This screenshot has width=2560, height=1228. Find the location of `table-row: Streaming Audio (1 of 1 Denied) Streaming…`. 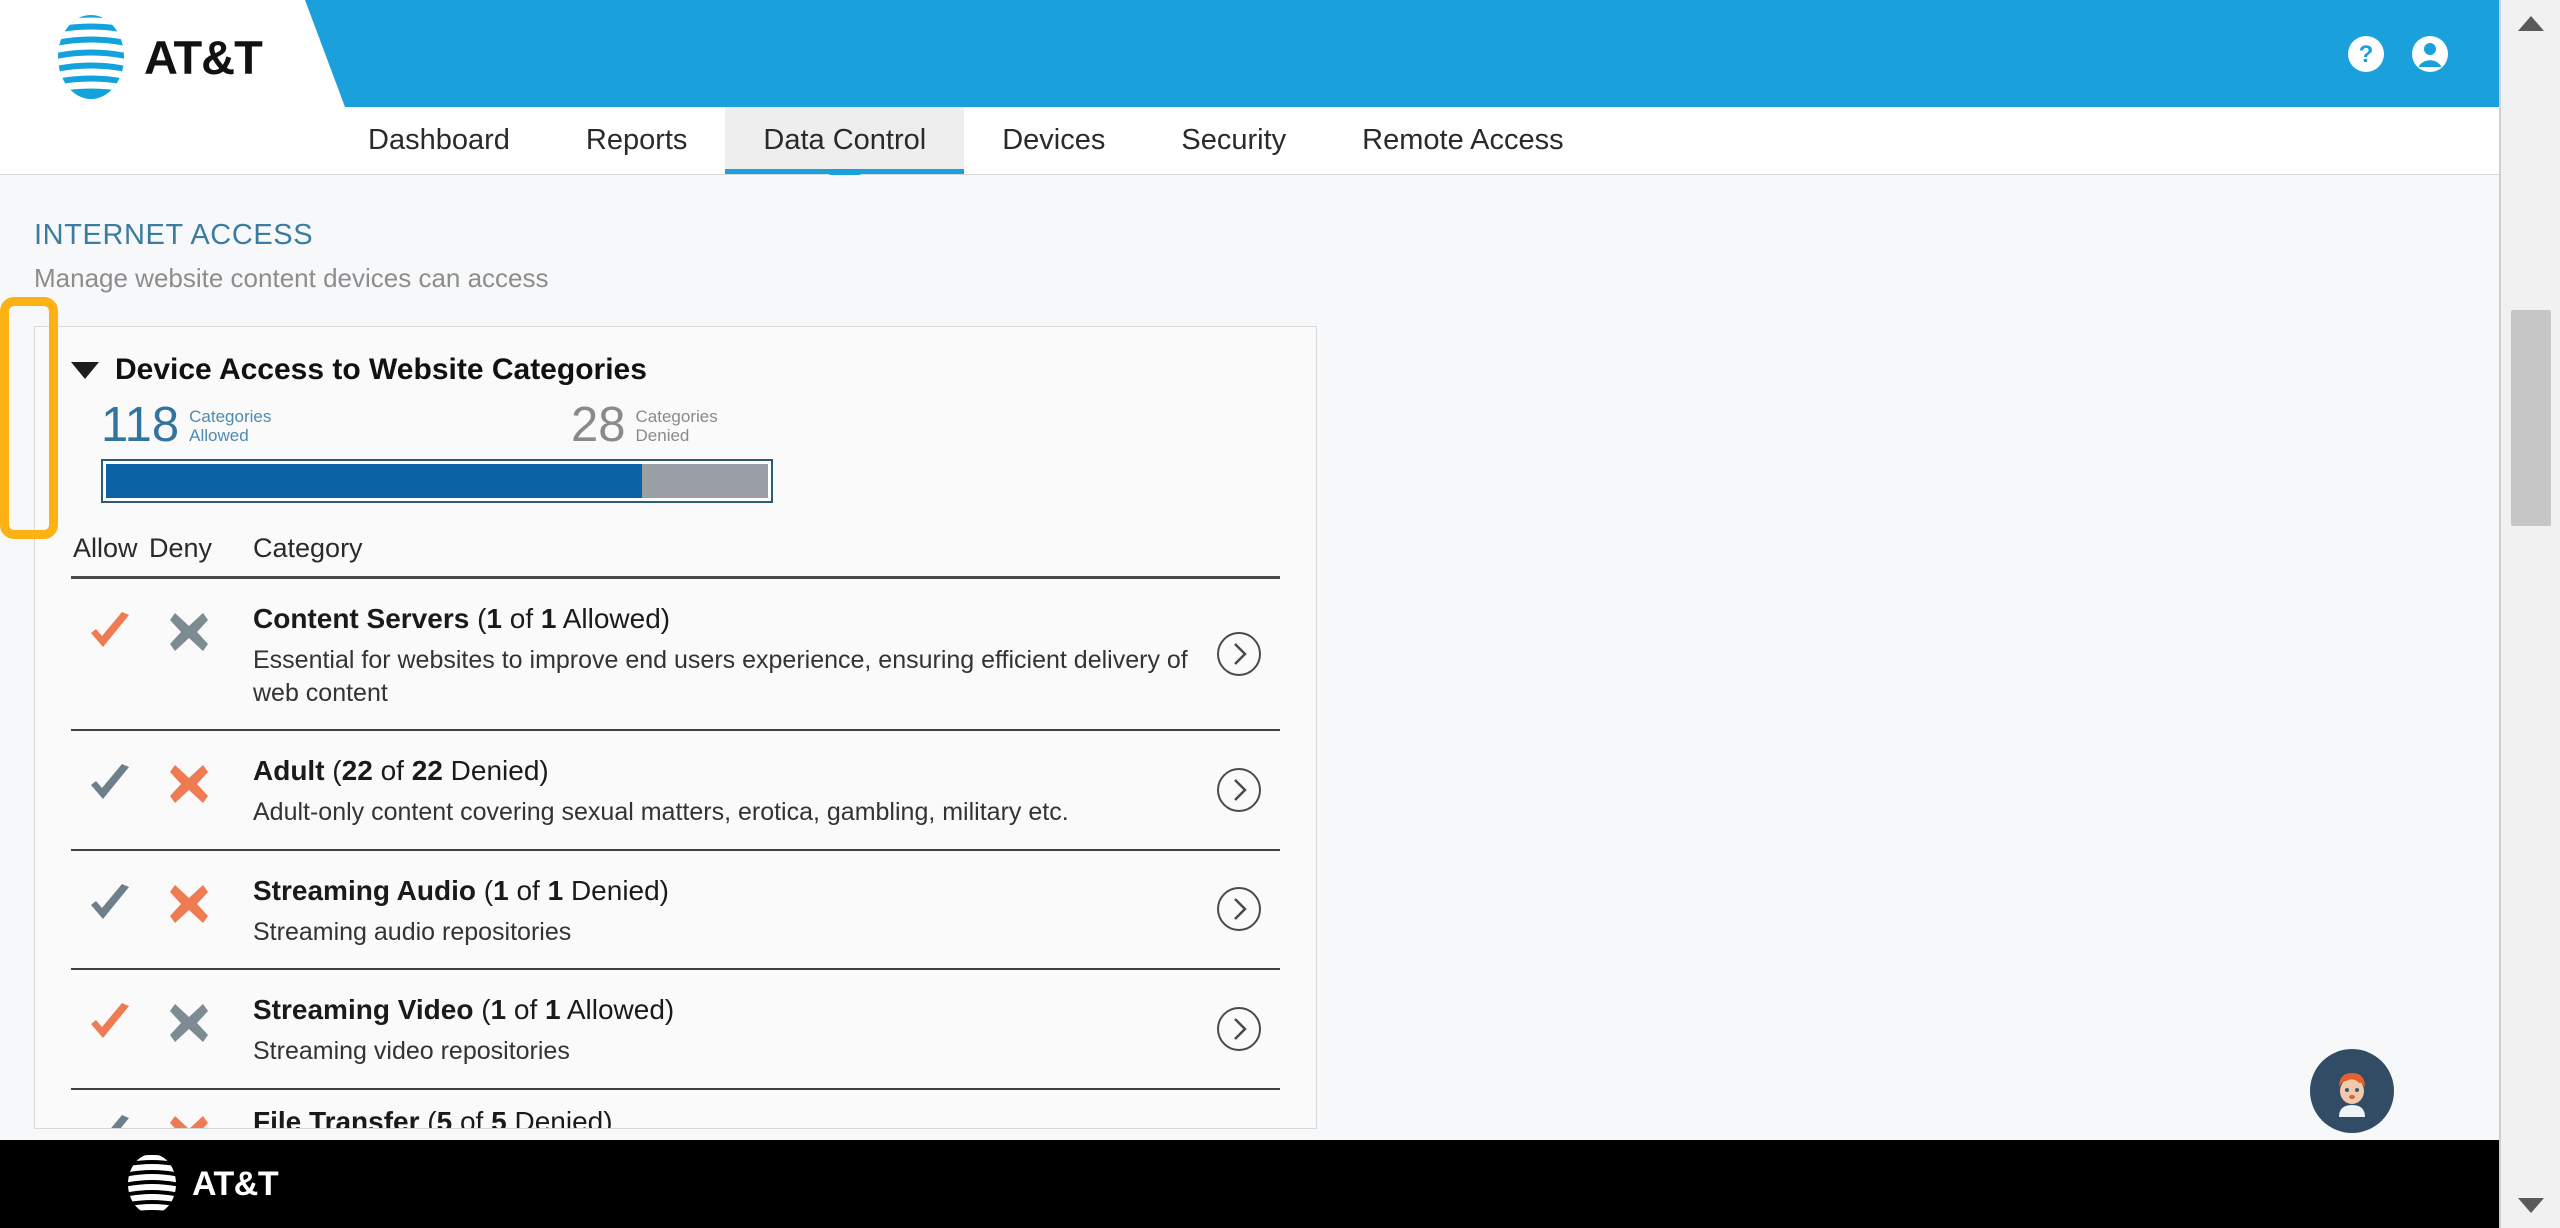

table-row: Streaming Audio (1 of 1 Denied) Streaming… is located at coordinates (675, 910).